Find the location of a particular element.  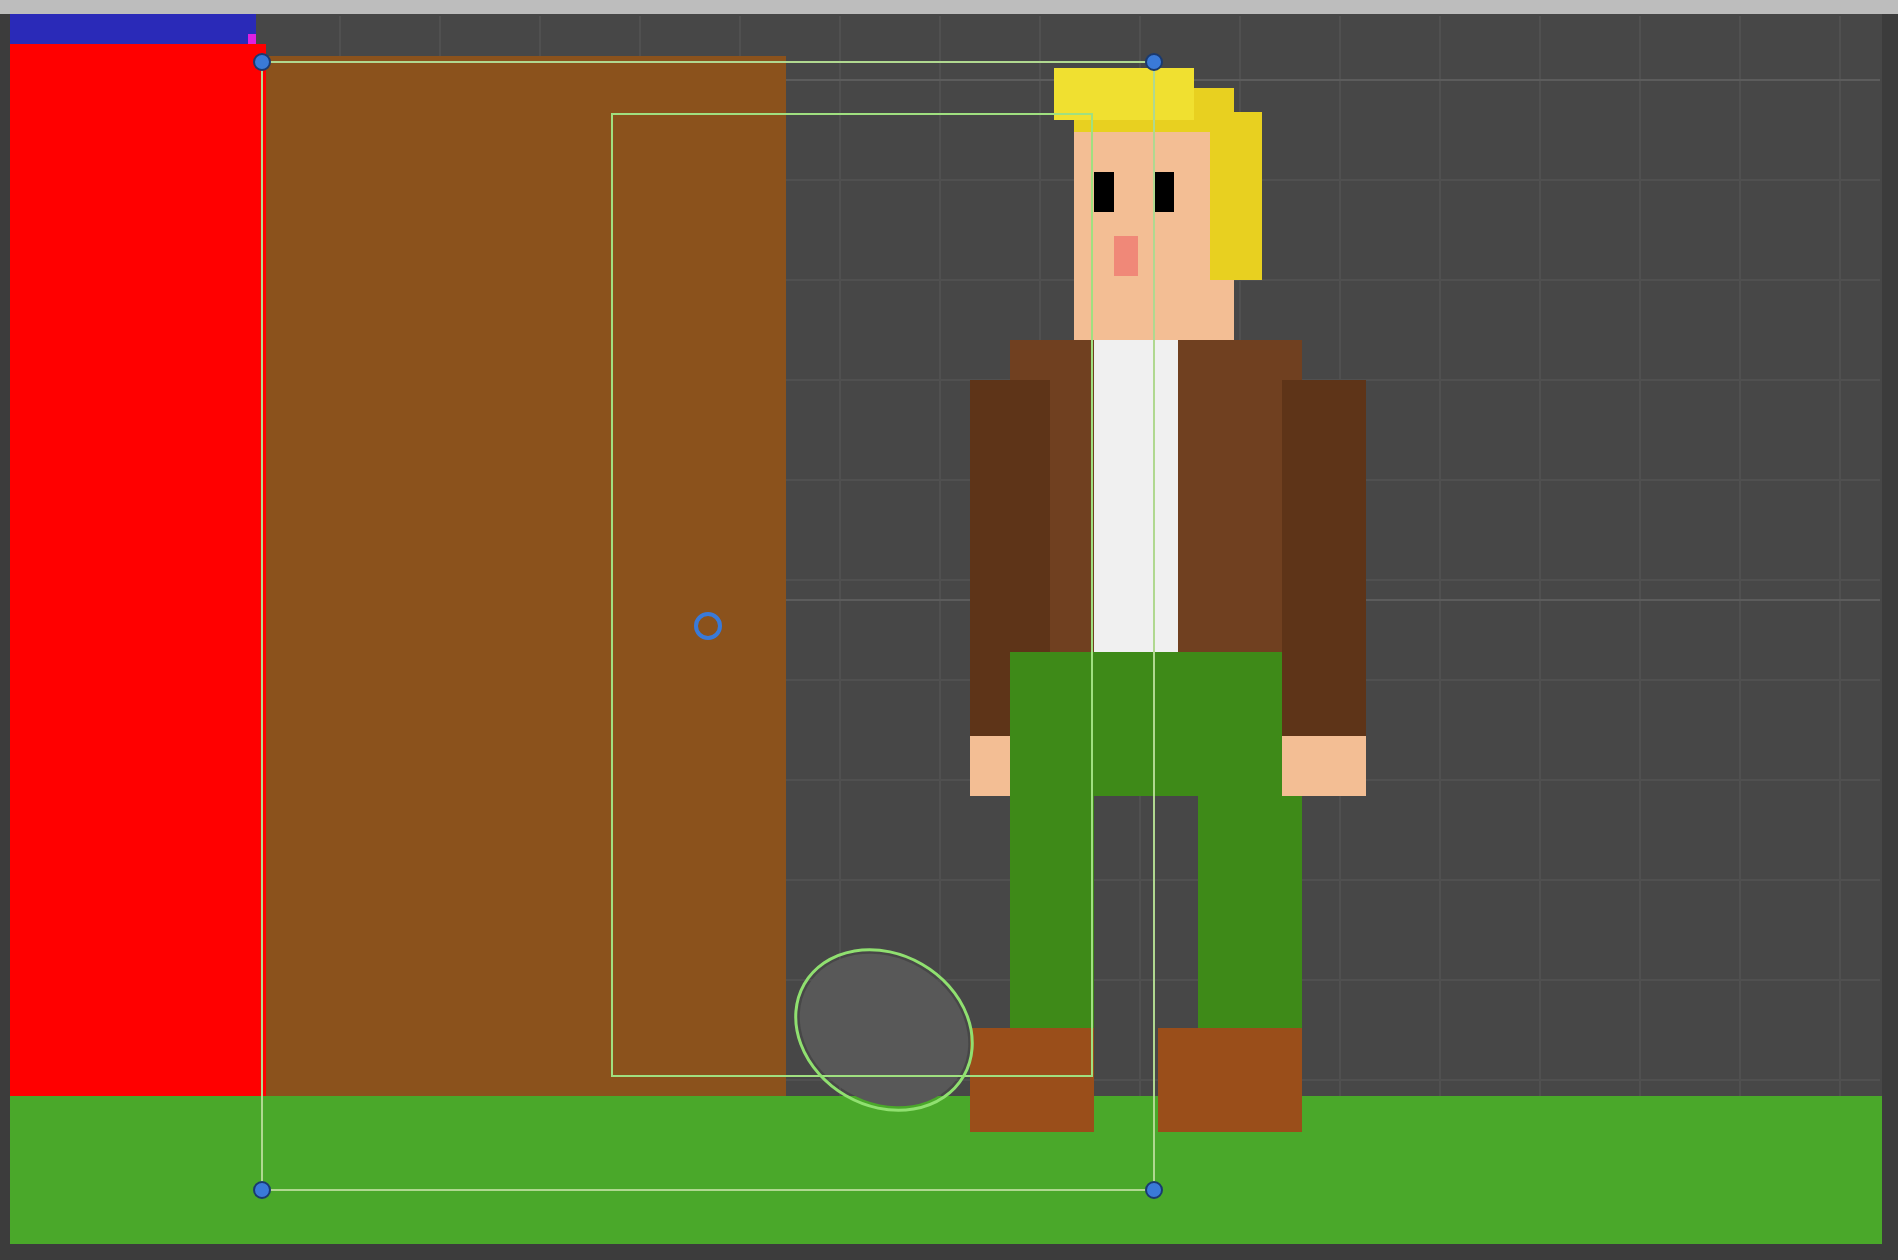

marker-pixel is located at coordinates (252, 39).